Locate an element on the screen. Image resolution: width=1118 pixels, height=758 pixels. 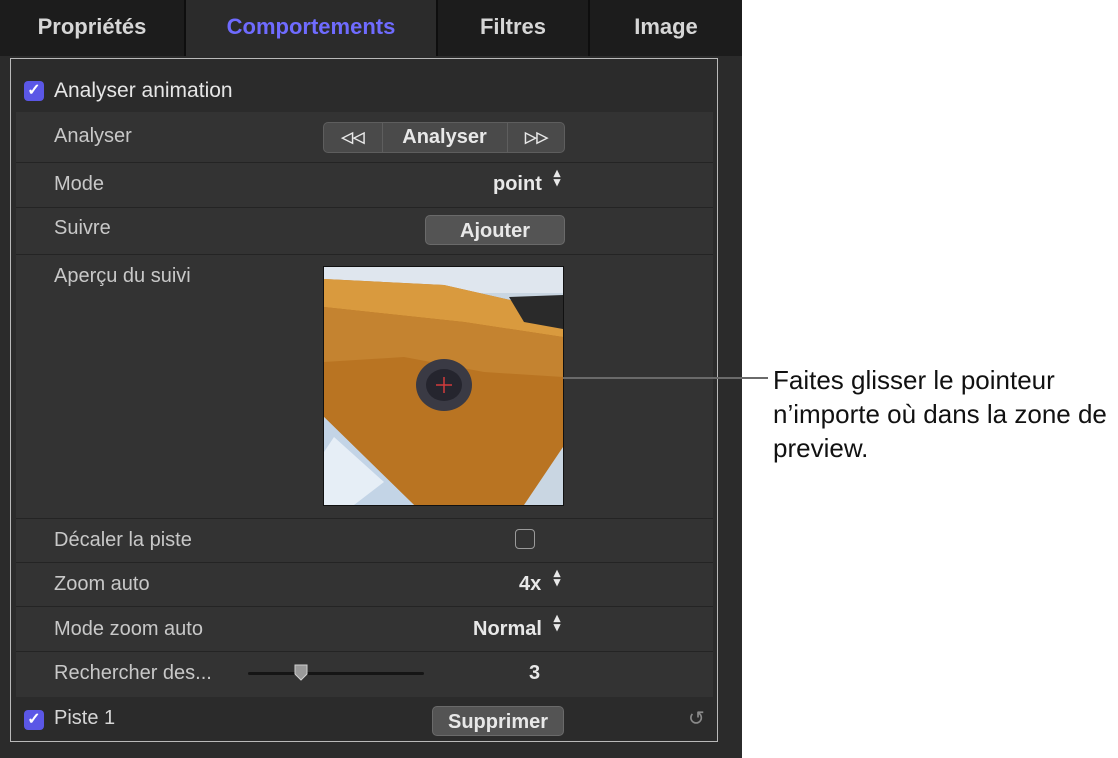
mode-popup: point is located at coordinates (517, 184).